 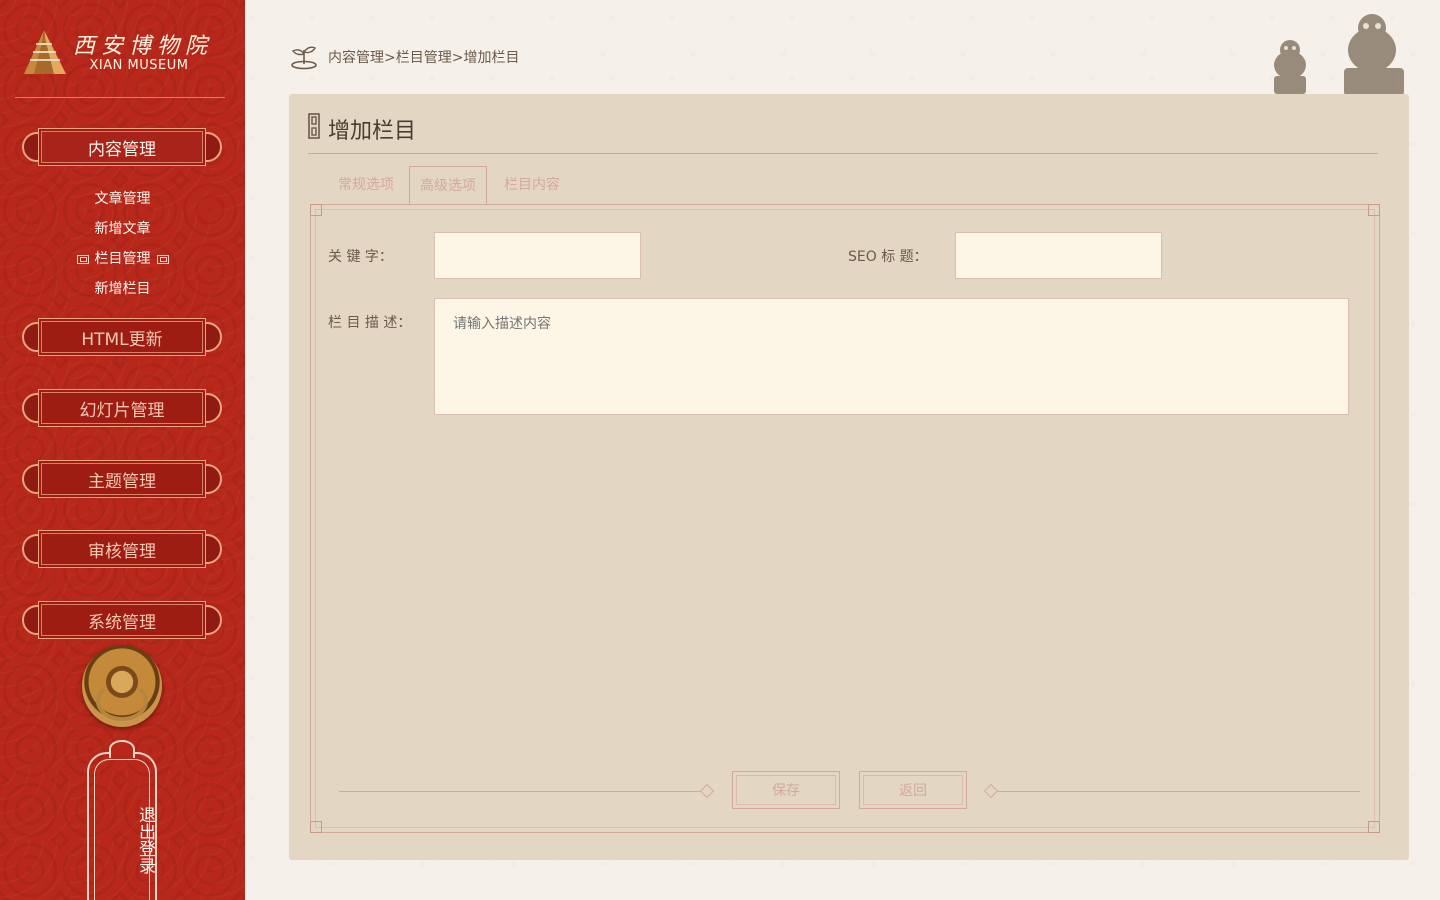 I want to click on nav-label: HTML更新, so click(x=122, y=337).